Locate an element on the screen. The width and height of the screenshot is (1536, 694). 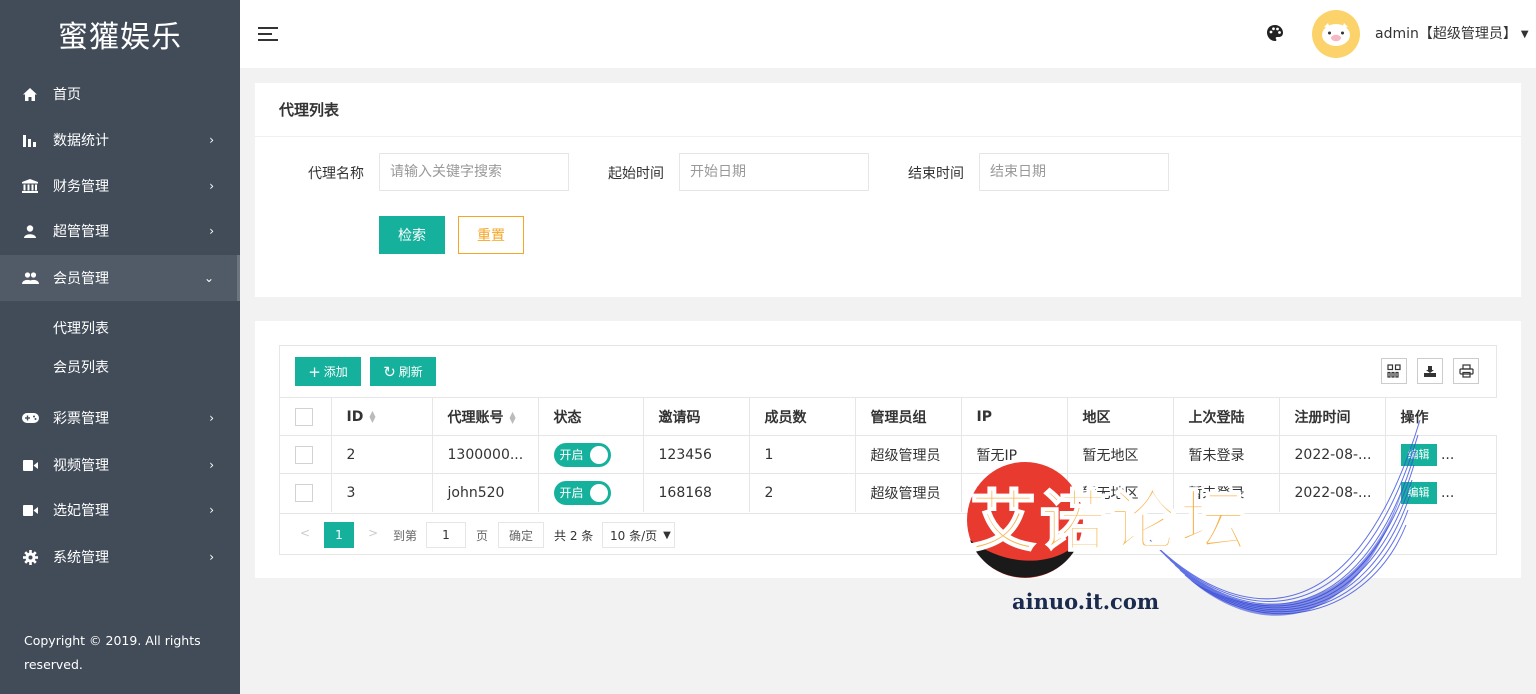
column-header-region: 地区 is located at coordinates (1120, 416).